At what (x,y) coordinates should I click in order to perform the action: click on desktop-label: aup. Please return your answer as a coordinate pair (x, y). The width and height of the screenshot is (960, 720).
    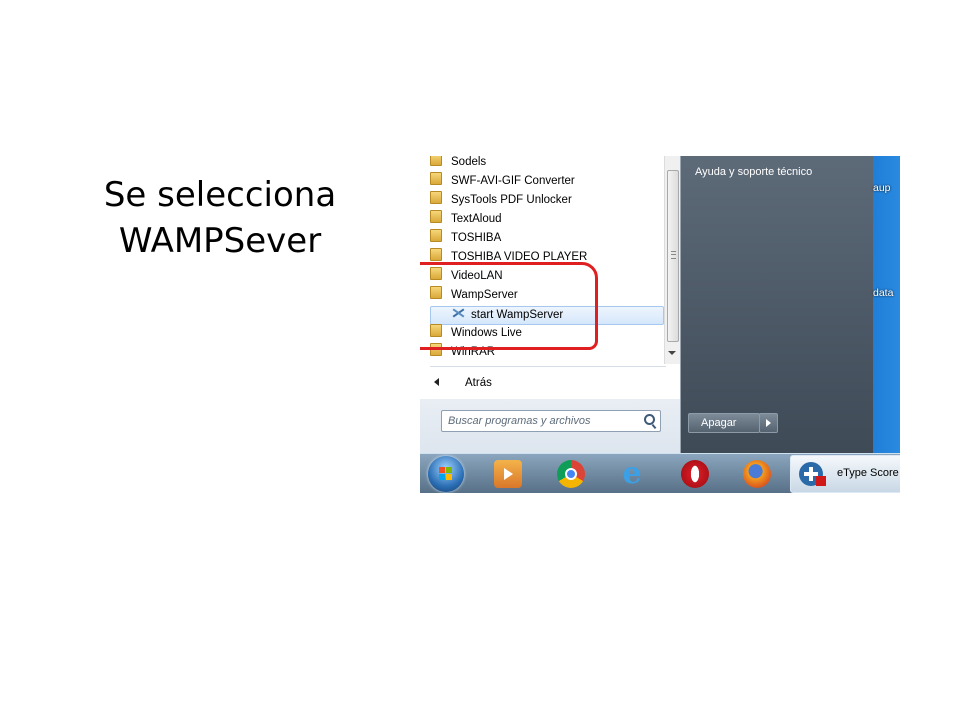
    Looking at the image, I should click on (882, 188).